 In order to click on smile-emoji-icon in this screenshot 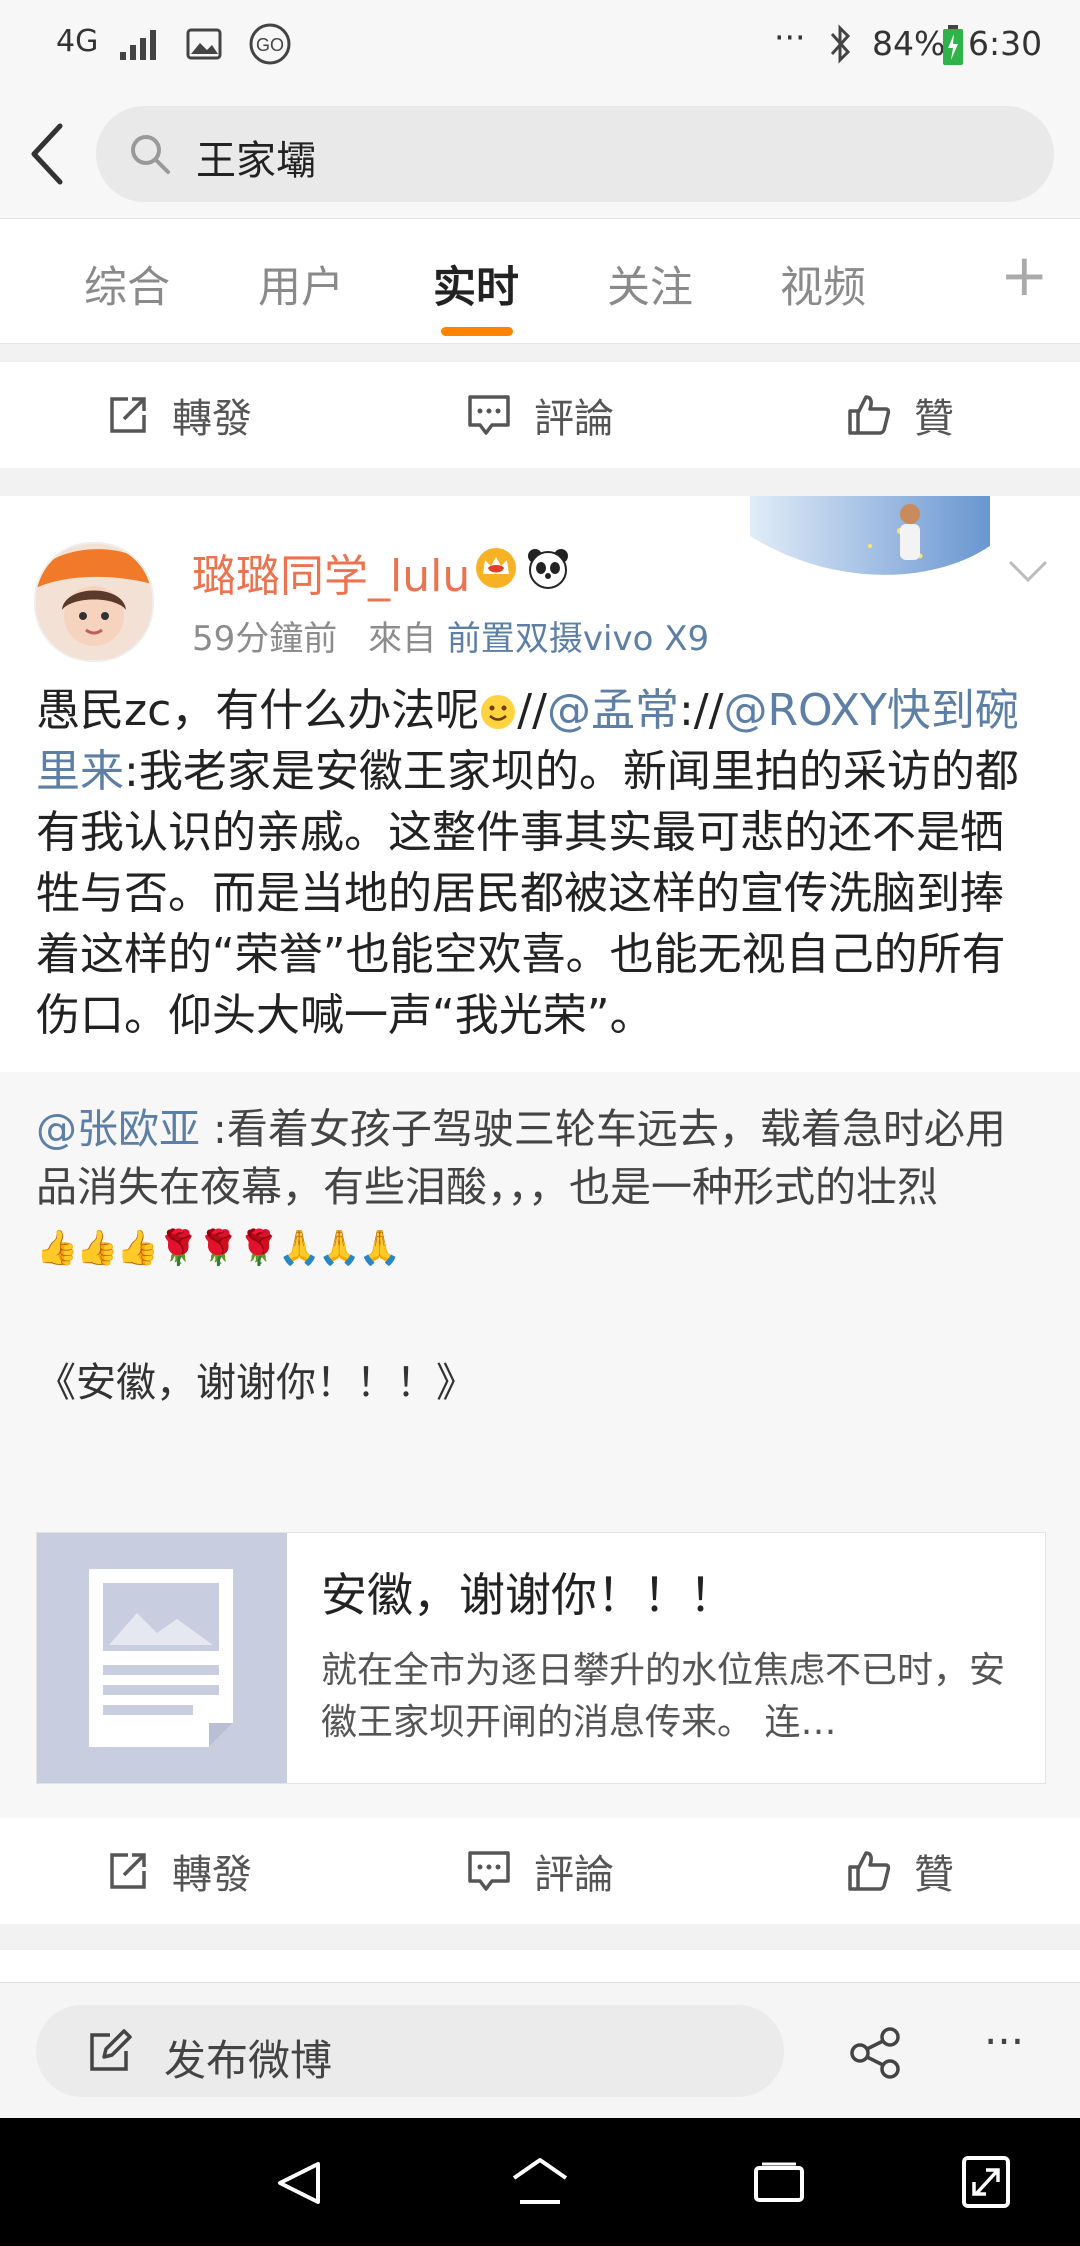, I will do `click(498, 712)`.